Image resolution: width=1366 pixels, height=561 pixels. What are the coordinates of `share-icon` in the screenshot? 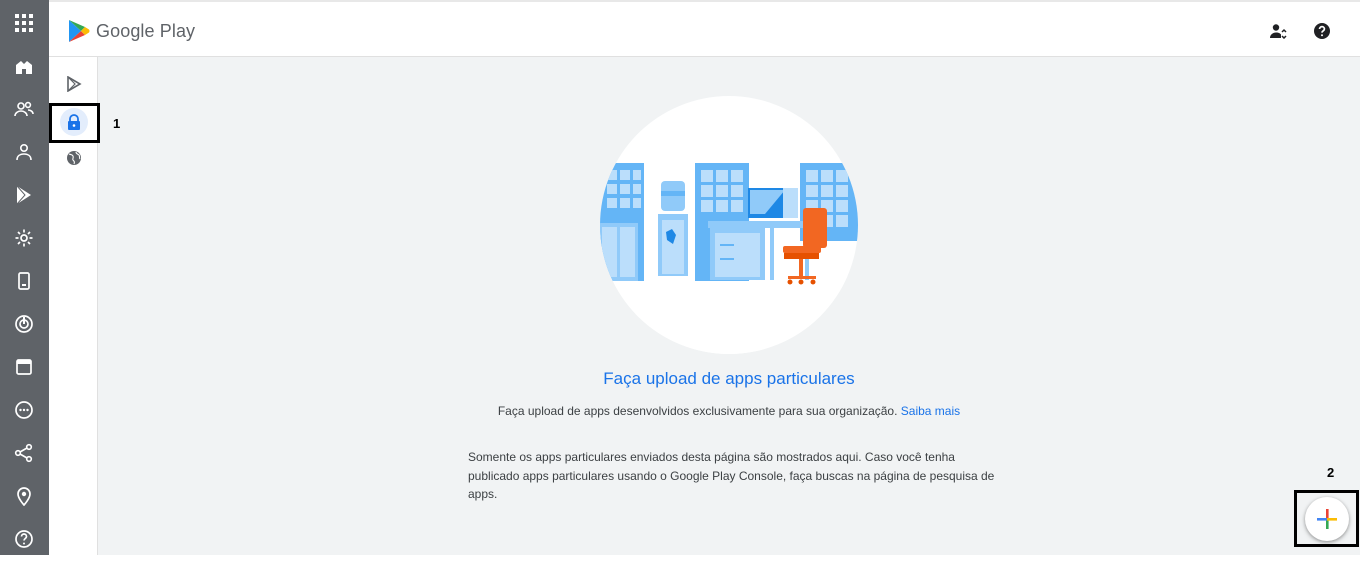 It's located at (24, 453).